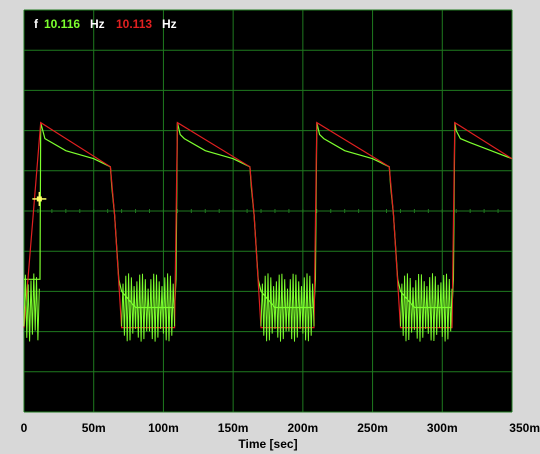 The width and height of the screenshot is (540, 454). Describe the element at coordinates (24, 428) in the screenshot. I see `x-tick-label: 0` at that location.